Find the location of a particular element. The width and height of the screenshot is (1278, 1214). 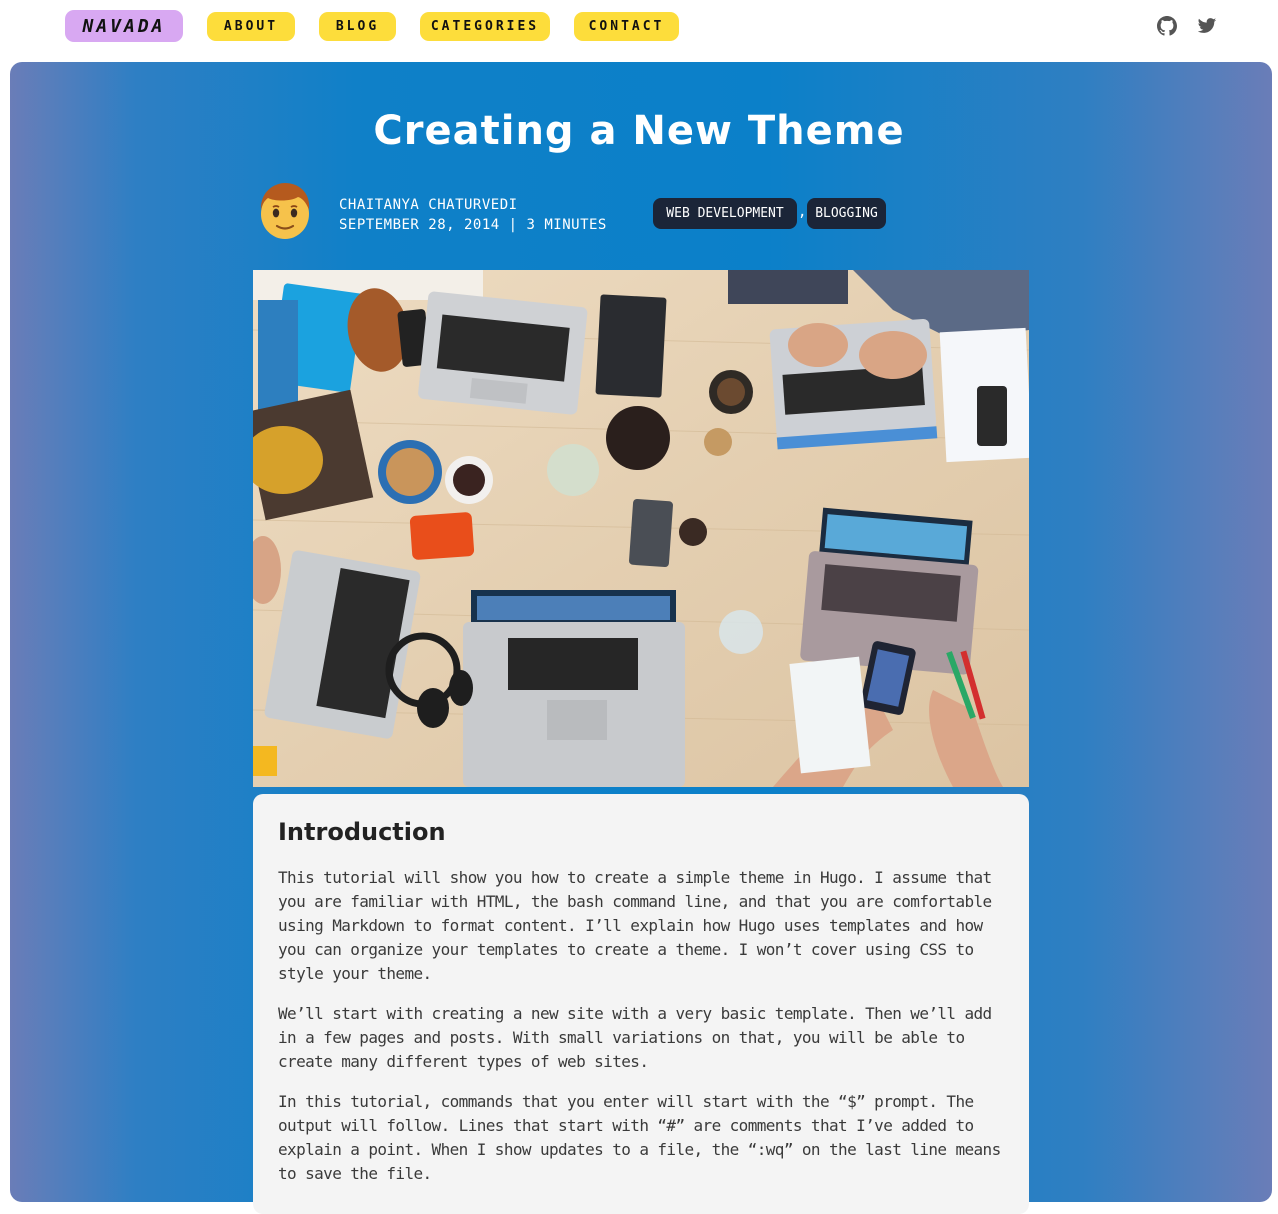

nav-contact-link: Contact is located at coordinates (626, 26).